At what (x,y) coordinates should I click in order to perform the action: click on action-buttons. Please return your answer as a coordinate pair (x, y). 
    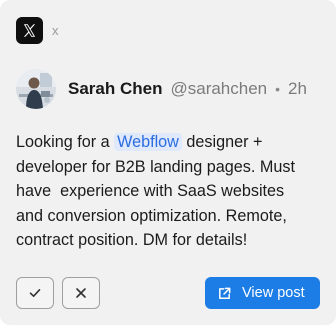
    Looking at the image, I should click on (62, 293).